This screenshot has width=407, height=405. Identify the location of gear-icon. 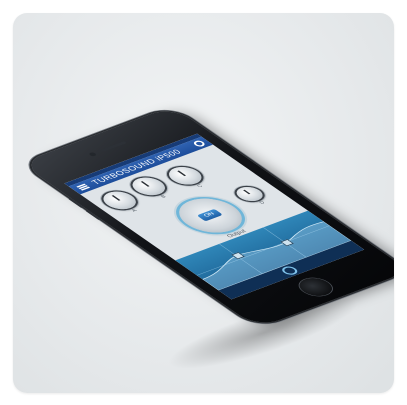
(199, 143).